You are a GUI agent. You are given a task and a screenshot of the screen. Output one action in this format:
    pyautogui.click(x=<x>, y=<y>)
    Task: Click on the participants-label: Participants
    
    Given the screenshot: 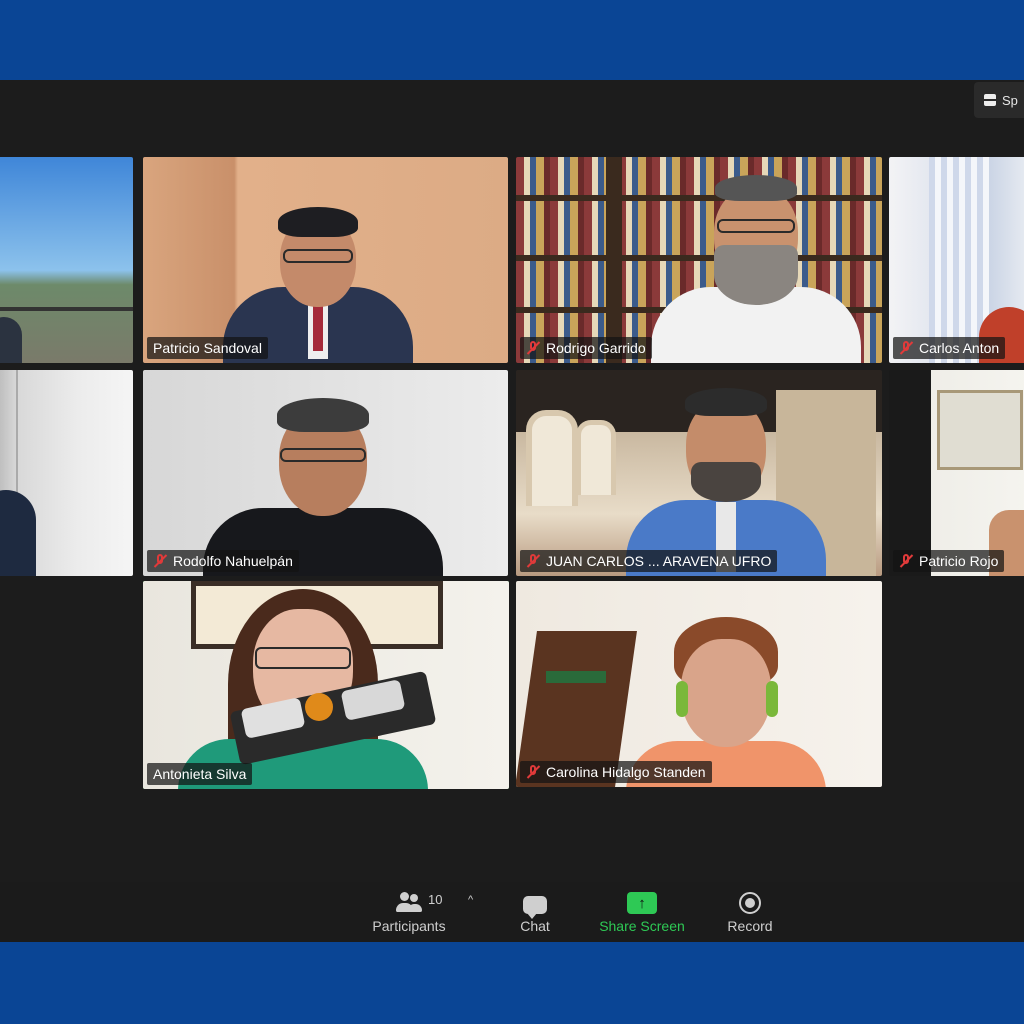 What is the action you would take?
    pyautogui.click(x=409, y=926)
    